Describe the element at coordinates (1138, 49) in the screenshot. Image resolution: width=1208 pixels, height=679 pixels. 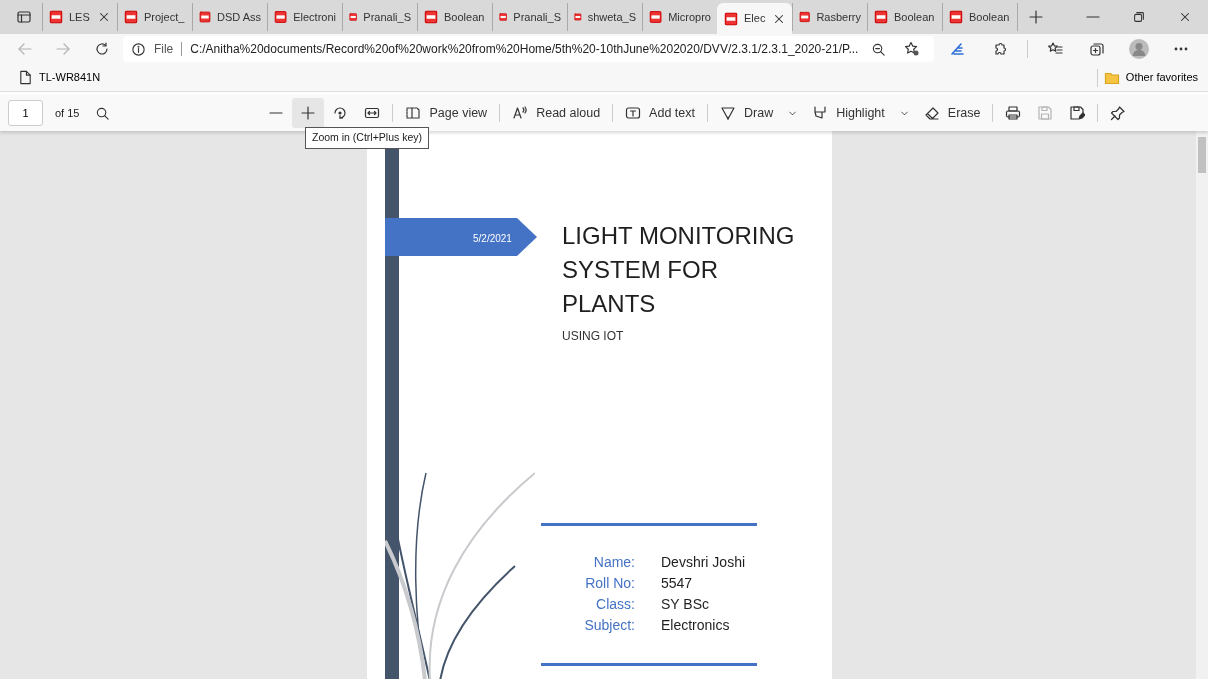
I see `avatar-icon` at that location.